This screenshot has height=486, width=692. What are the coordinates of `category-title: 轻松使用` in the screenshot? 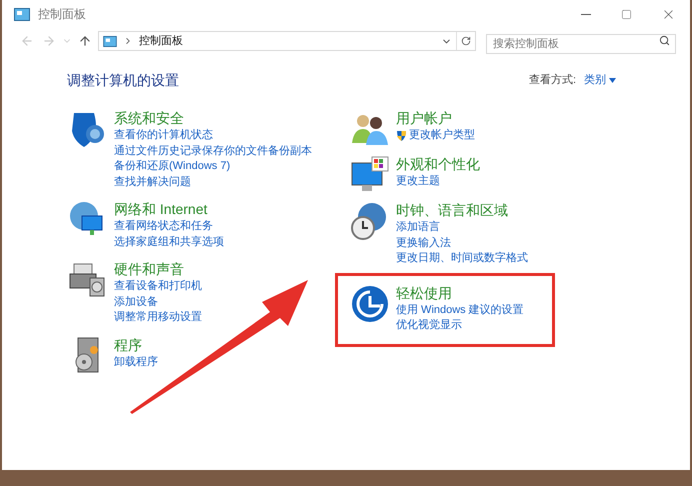 It's located at (460, 293).